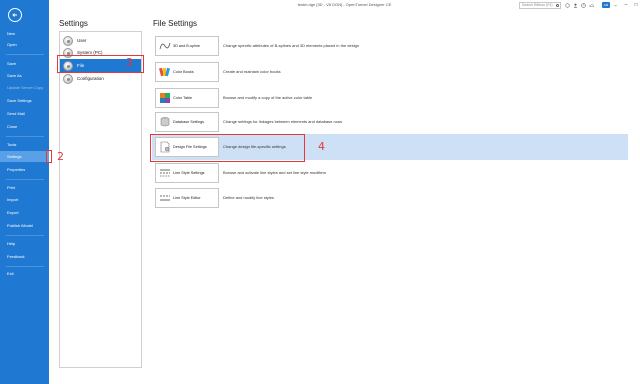  What do you see at coordinates (165, 122) in the screenshot?
I see `database-icon` at bounding box center [165, 122].